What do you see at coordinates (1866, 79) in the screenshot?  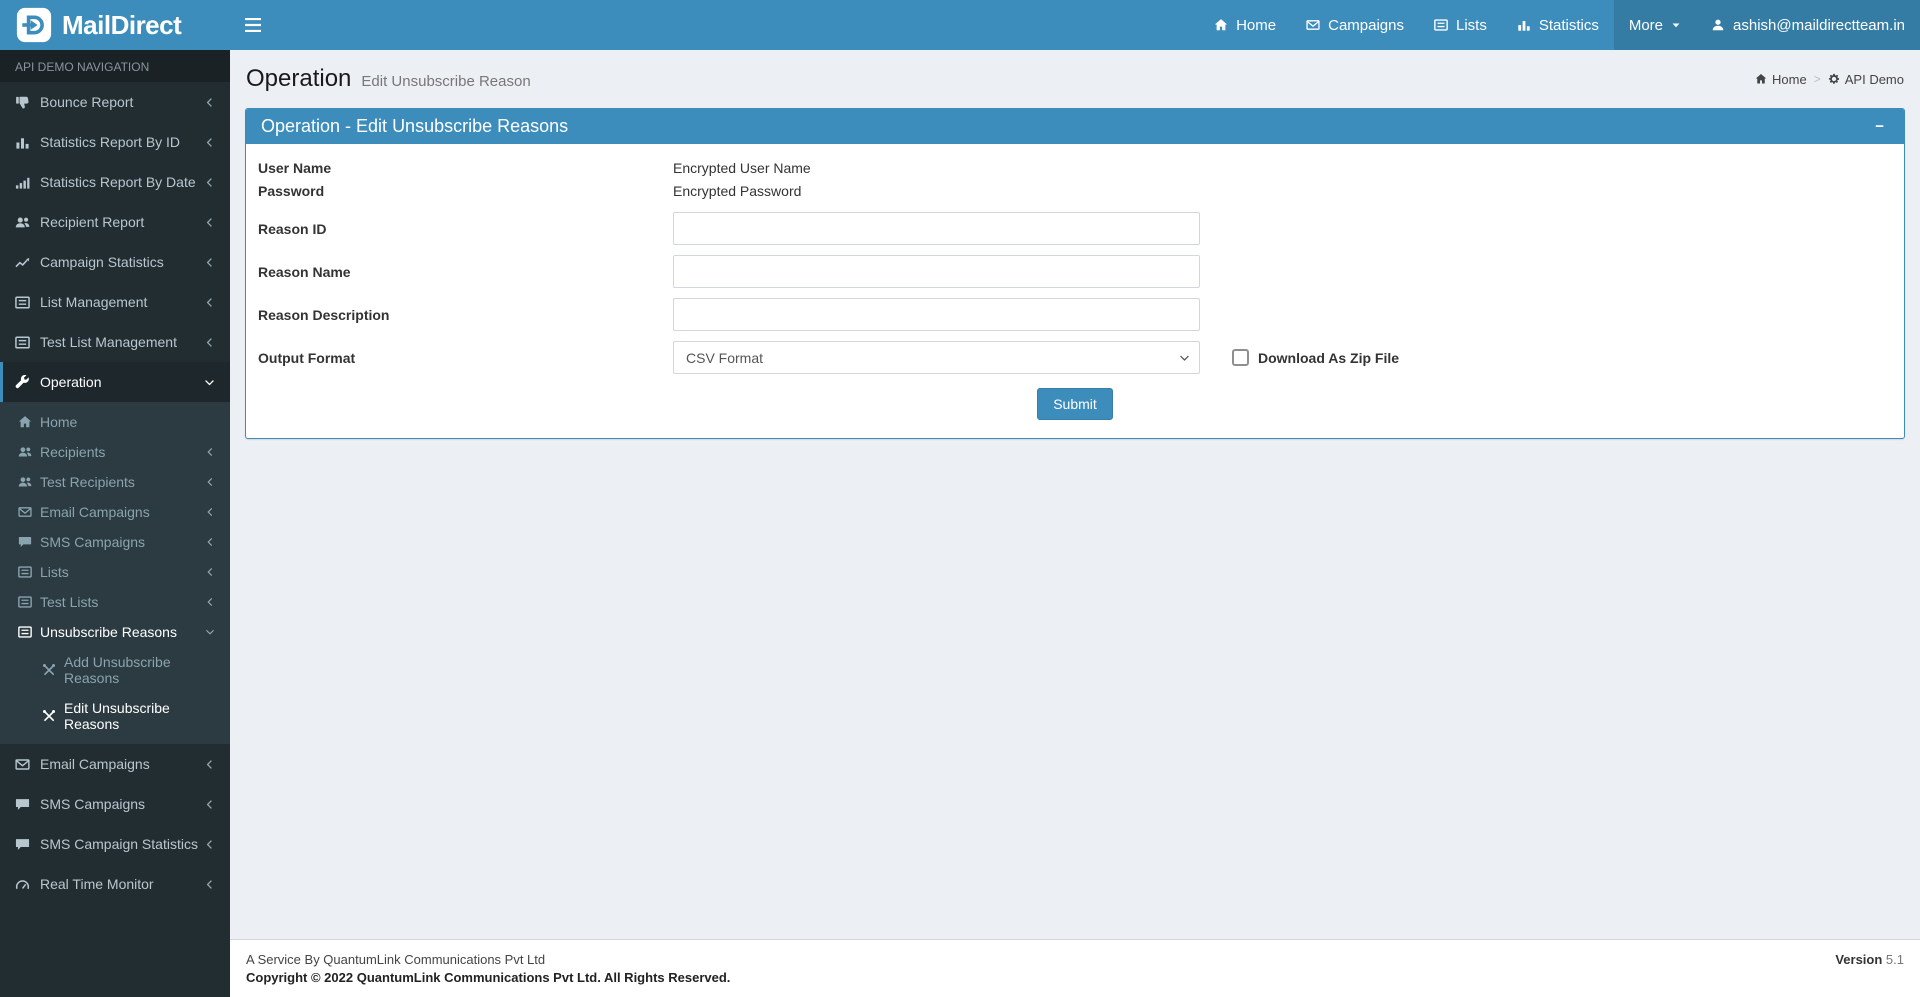 I see `breadcrumb-current: API Demo` at bounding box center [1866, 79].